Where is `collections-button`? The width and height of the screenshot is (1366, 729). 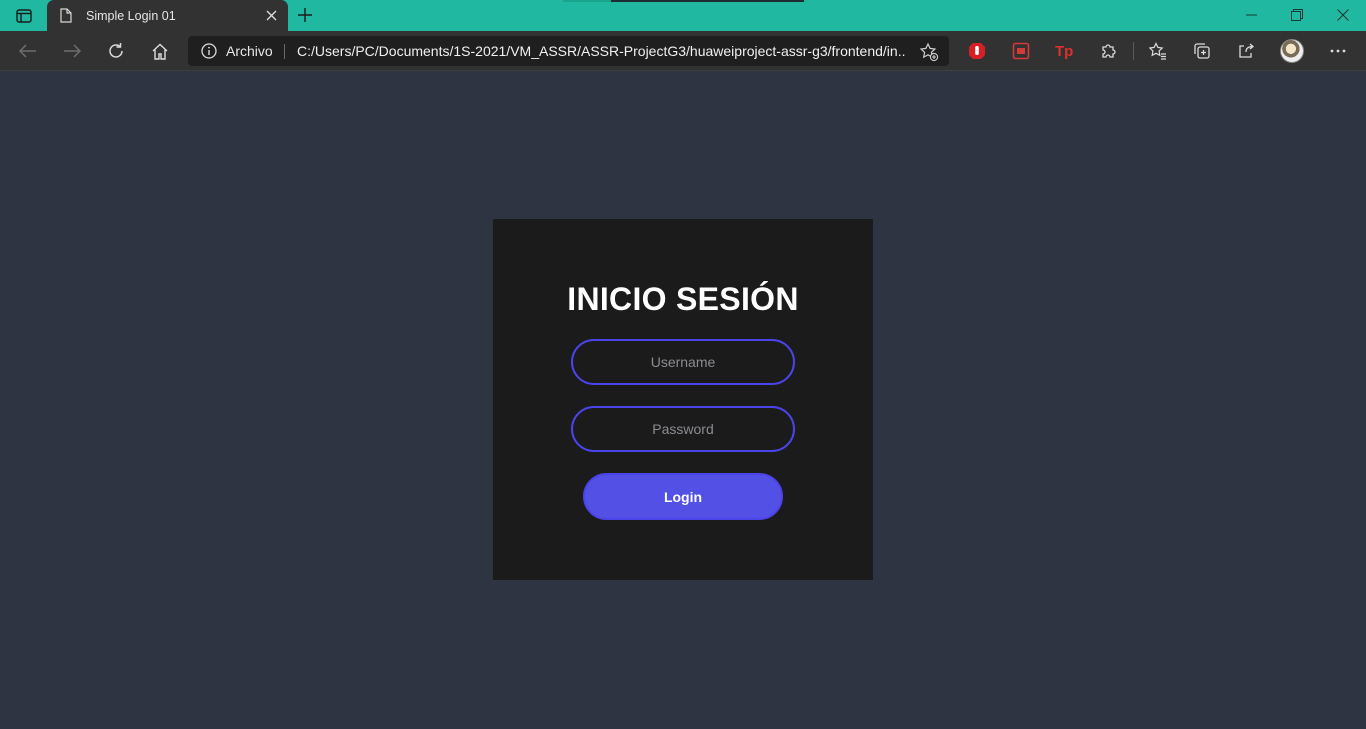
collections-button is located at coordinates (1202, 51).